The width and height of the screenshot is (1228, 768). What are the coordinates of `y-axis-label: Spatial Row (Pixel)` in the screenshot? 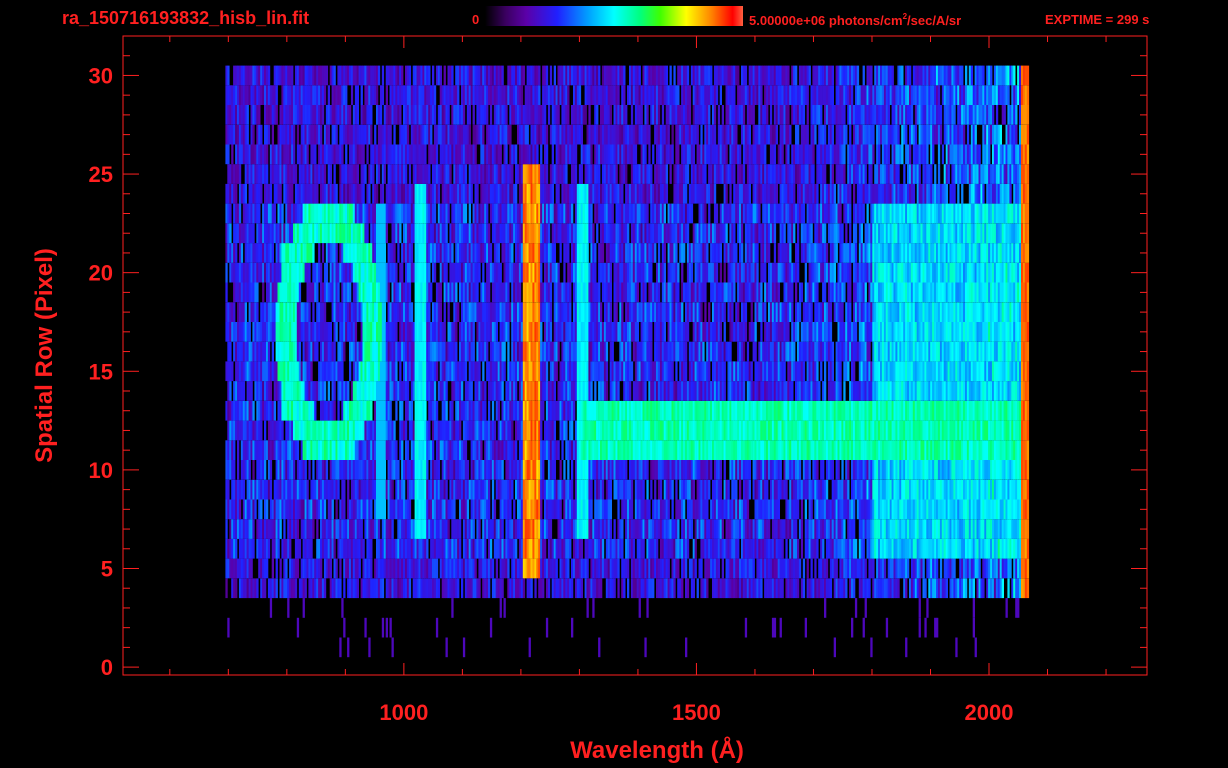 It's located at (44, 355).